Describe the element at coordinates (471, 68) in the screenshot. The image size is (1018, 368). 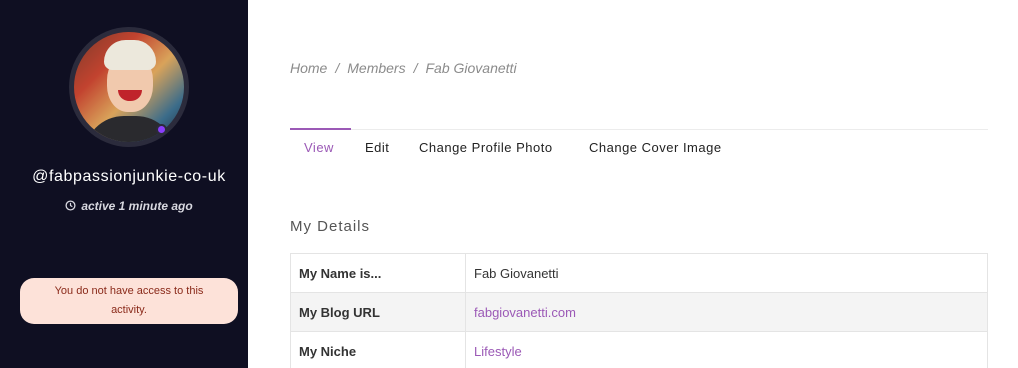
I see `breadcrumb-current: Fab Giovanetti` at that location.